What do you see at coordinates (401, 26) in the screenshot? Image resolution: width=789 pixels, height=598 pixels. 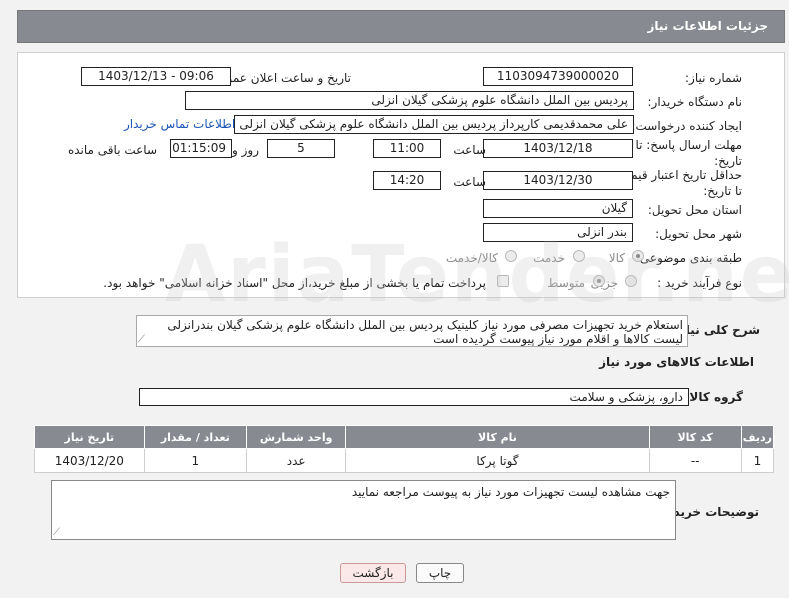 I see `page-header: جزئیات اطلاعات نیاز` at bounding box center [401, 26].